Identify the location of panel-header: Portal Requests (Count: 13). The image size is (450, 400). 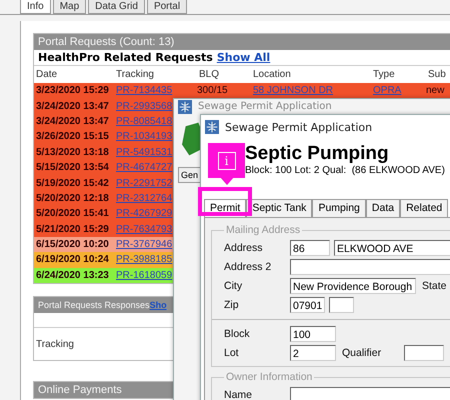
(242, 42).